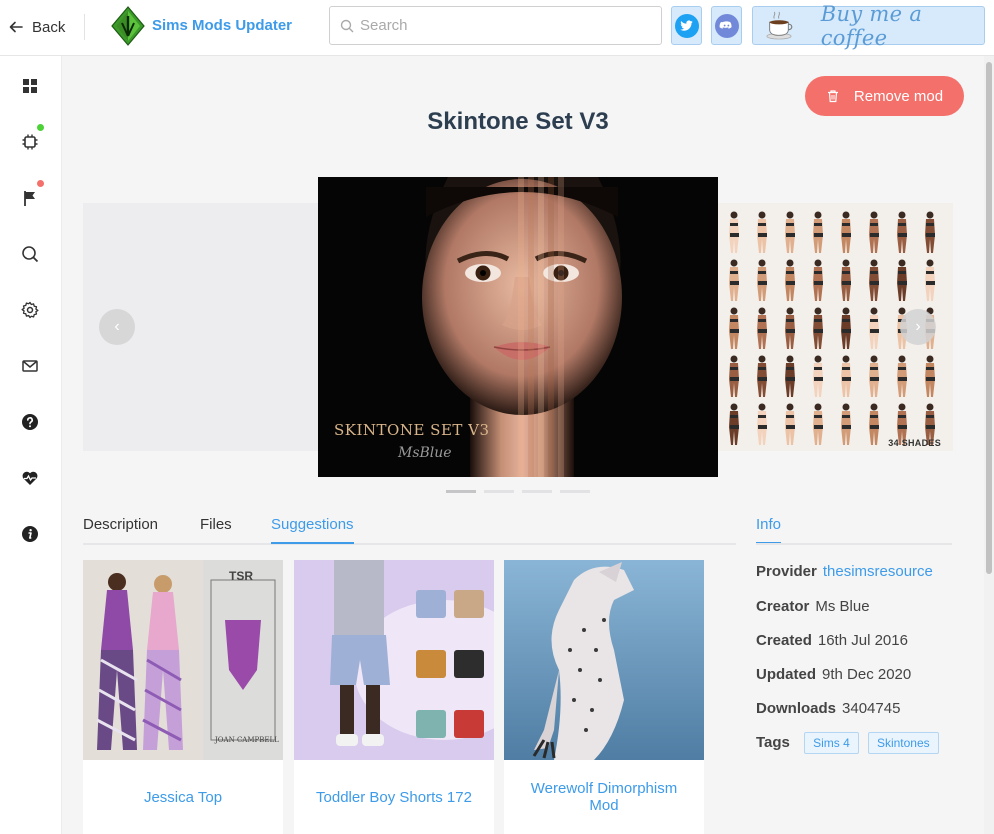 This screenshot has height=834, width=994. Describe the element at coordinates (989, 318) in the screenshot. I see `scrollbar-thumb` at that location.